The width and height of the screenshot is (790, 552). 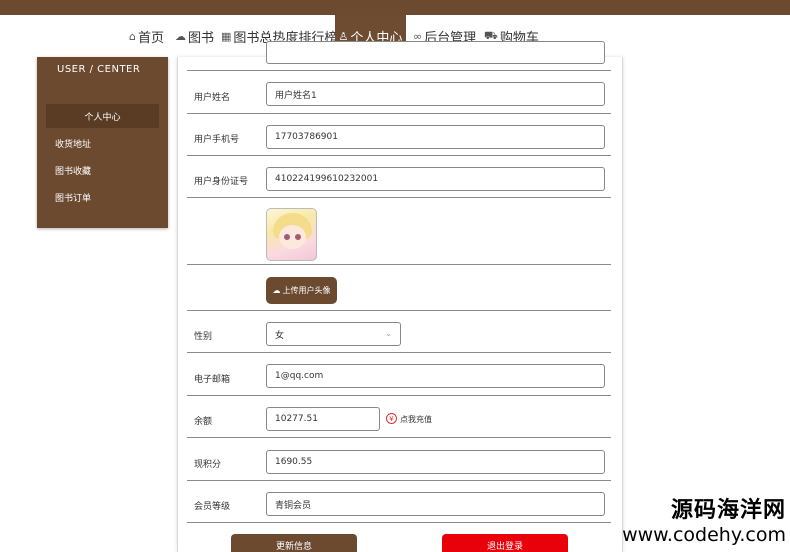 I want to click on home-icon: ⌂, so click(x=132, y=36).